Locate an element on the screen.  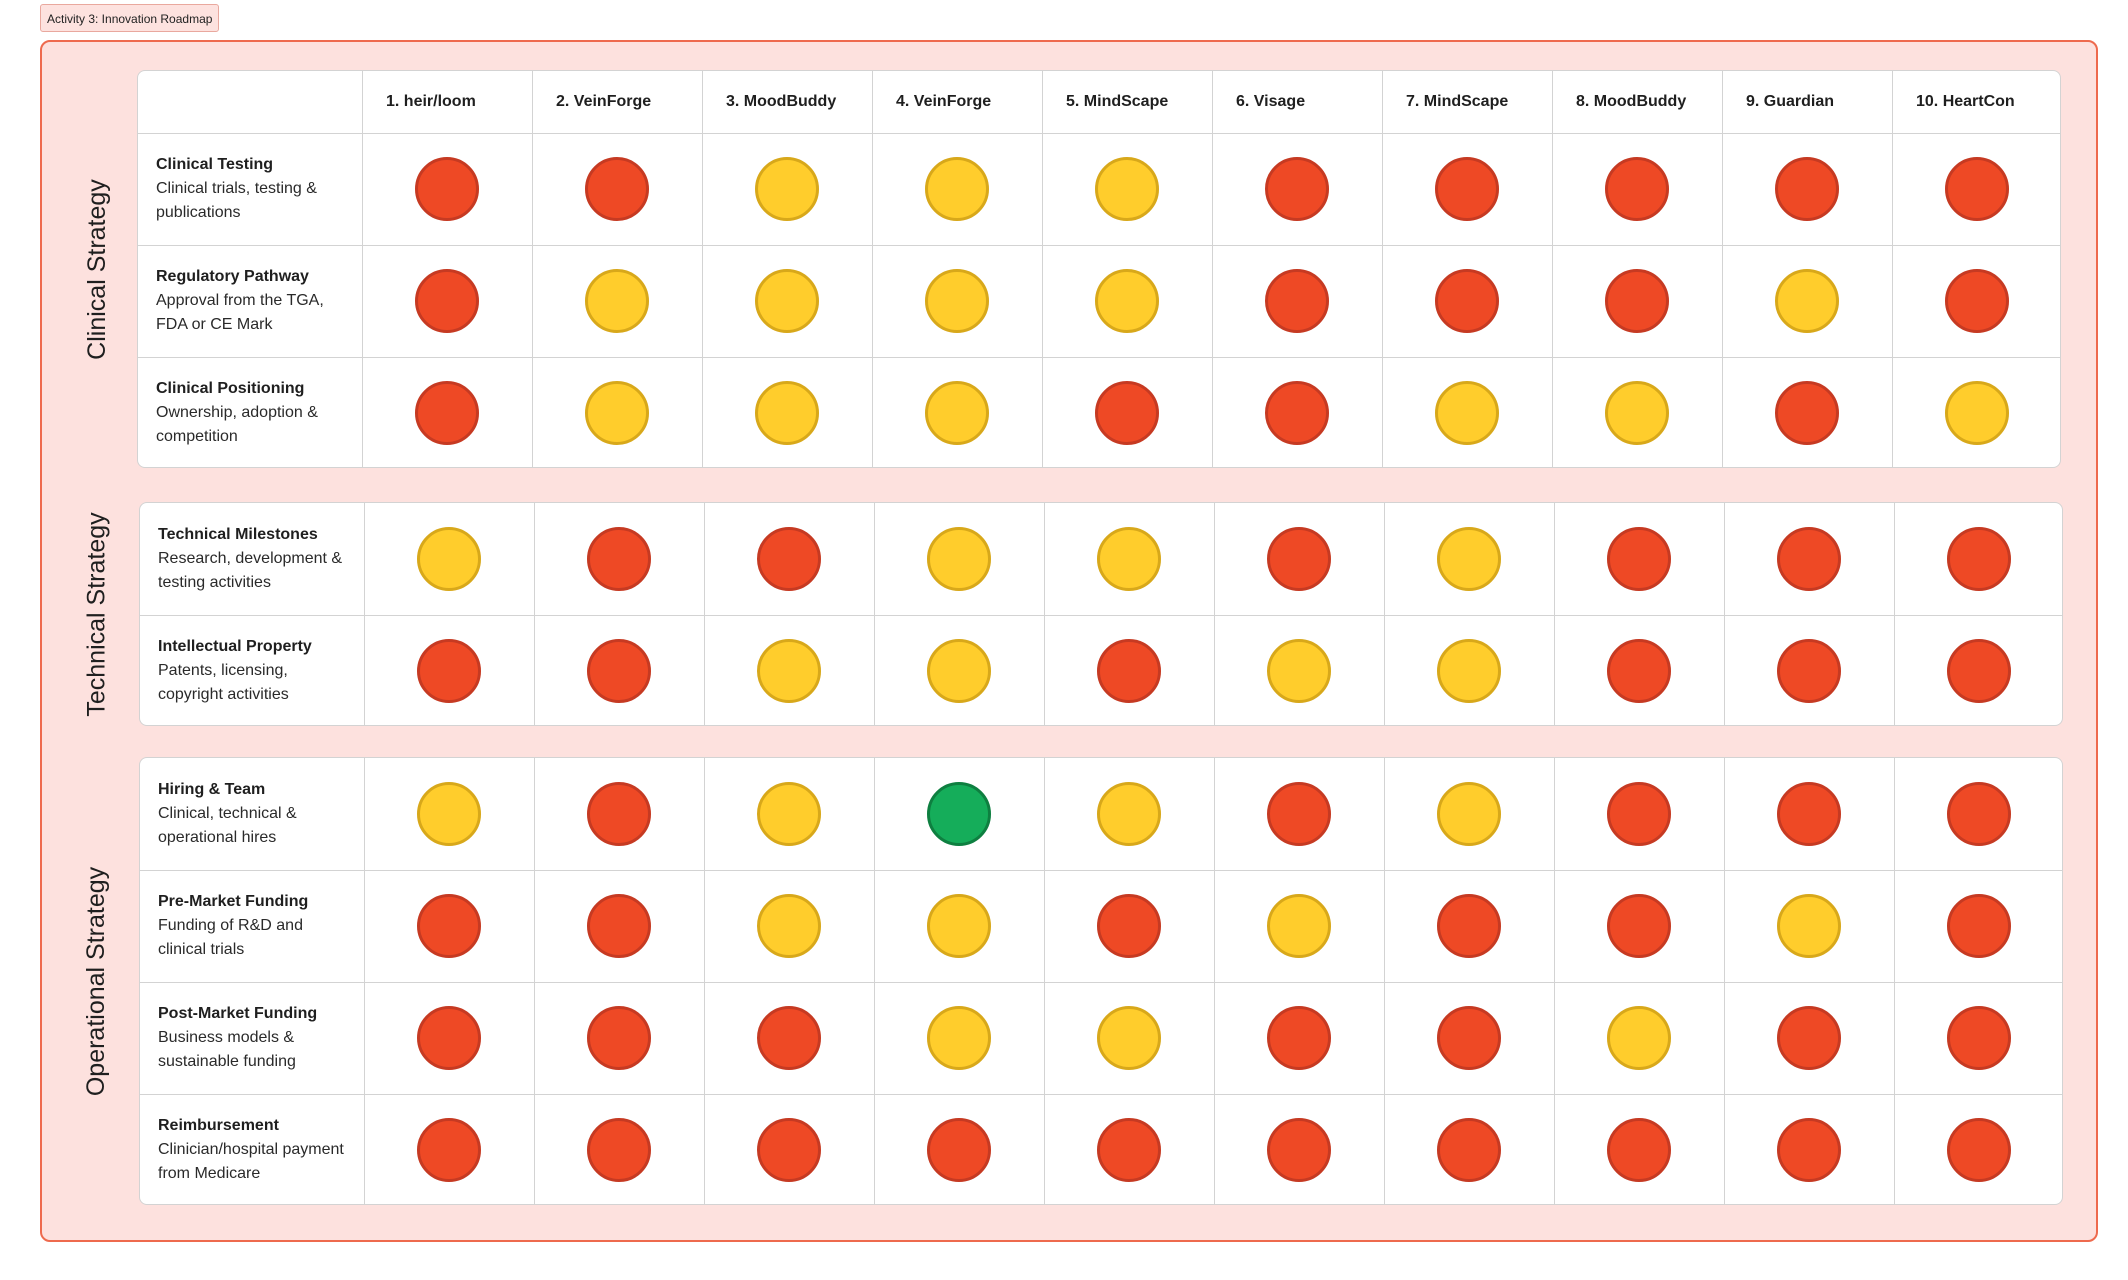
column-header: 2. VeinForge is located at coordinates (617, 102).